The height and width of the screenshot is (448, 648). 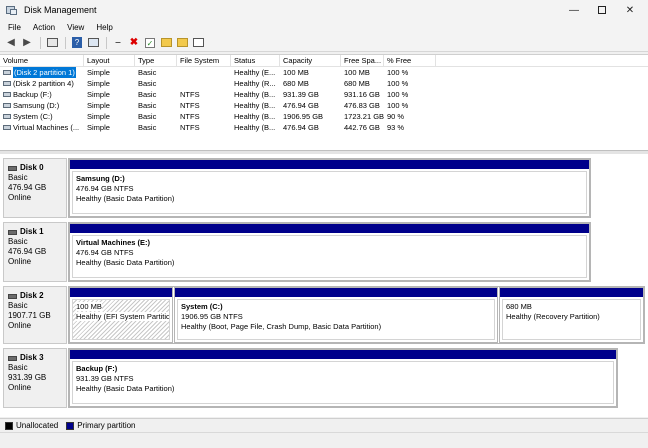 What do you see at coordinates (35, 315) in the screenshot?
I see `disk-label: Disk 2 Basic 1907.71 GB Online` at bounding box center [35, 315].